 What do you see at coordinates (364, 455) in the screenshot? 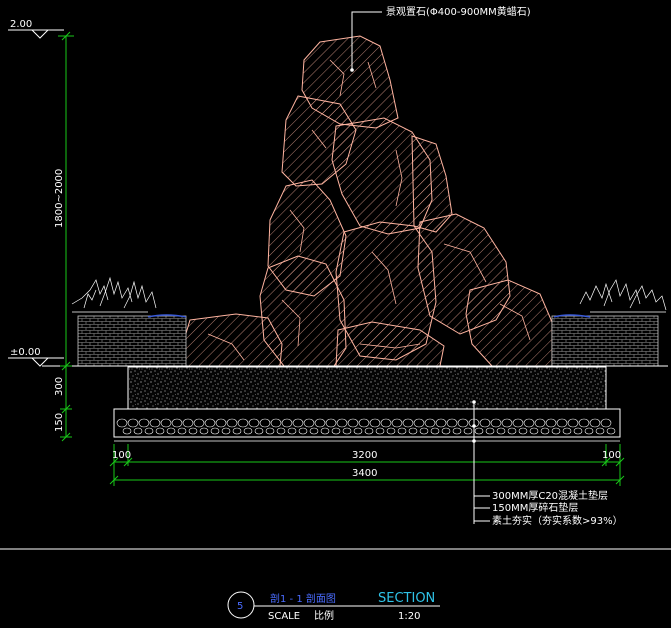
I see `dim-inner-width: 3200` at bounding box center [364, 455].